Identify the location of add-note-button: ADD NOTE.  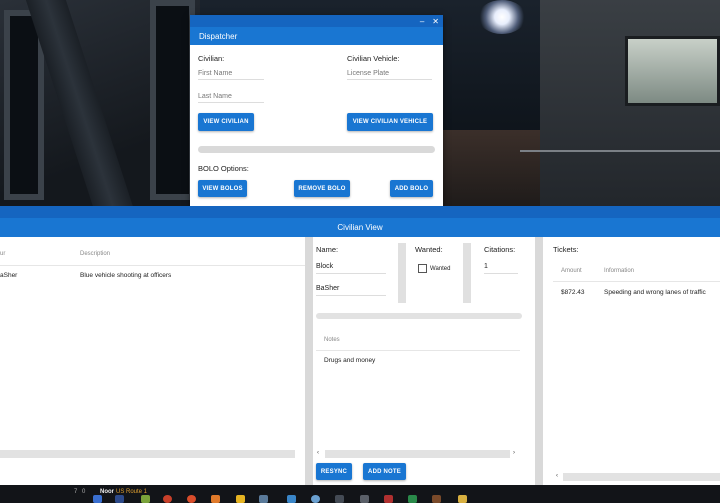
(384, 471).